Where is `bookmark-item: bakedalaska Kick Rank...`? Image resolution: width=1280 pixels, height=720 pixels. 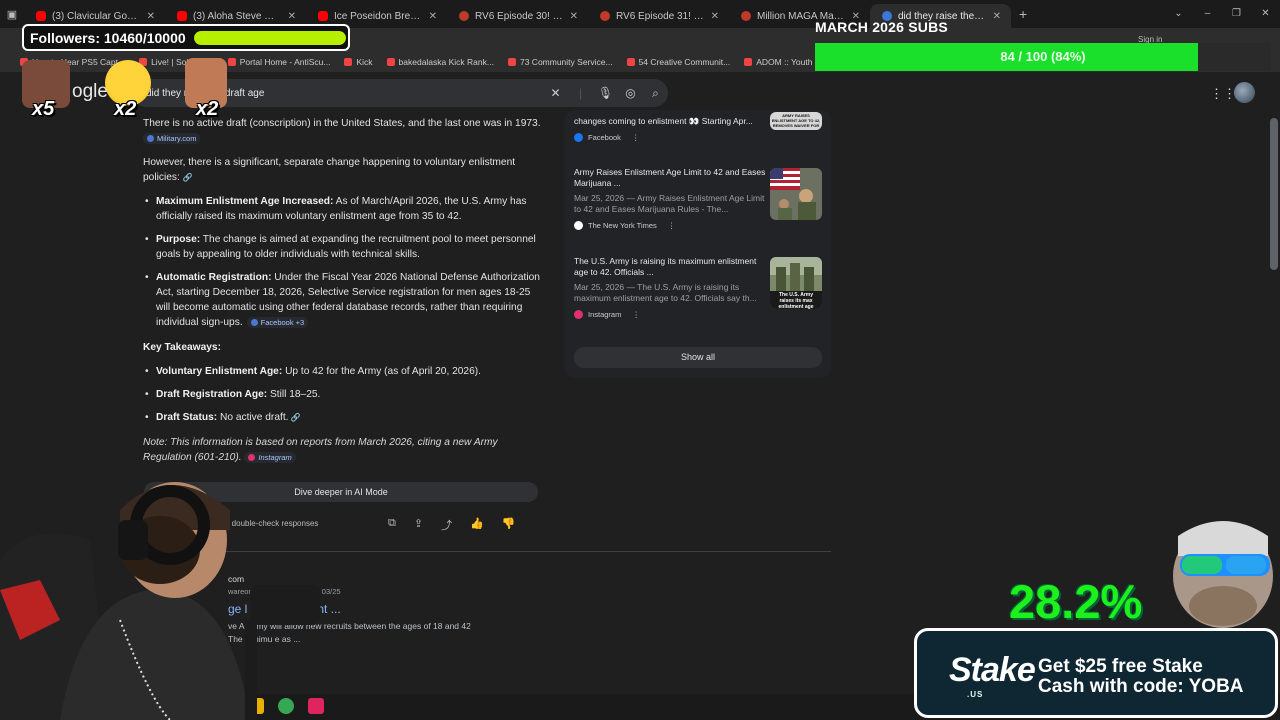
bookmark-item: bakedalaska Kick Rank... is located at coordinates (440, 62).